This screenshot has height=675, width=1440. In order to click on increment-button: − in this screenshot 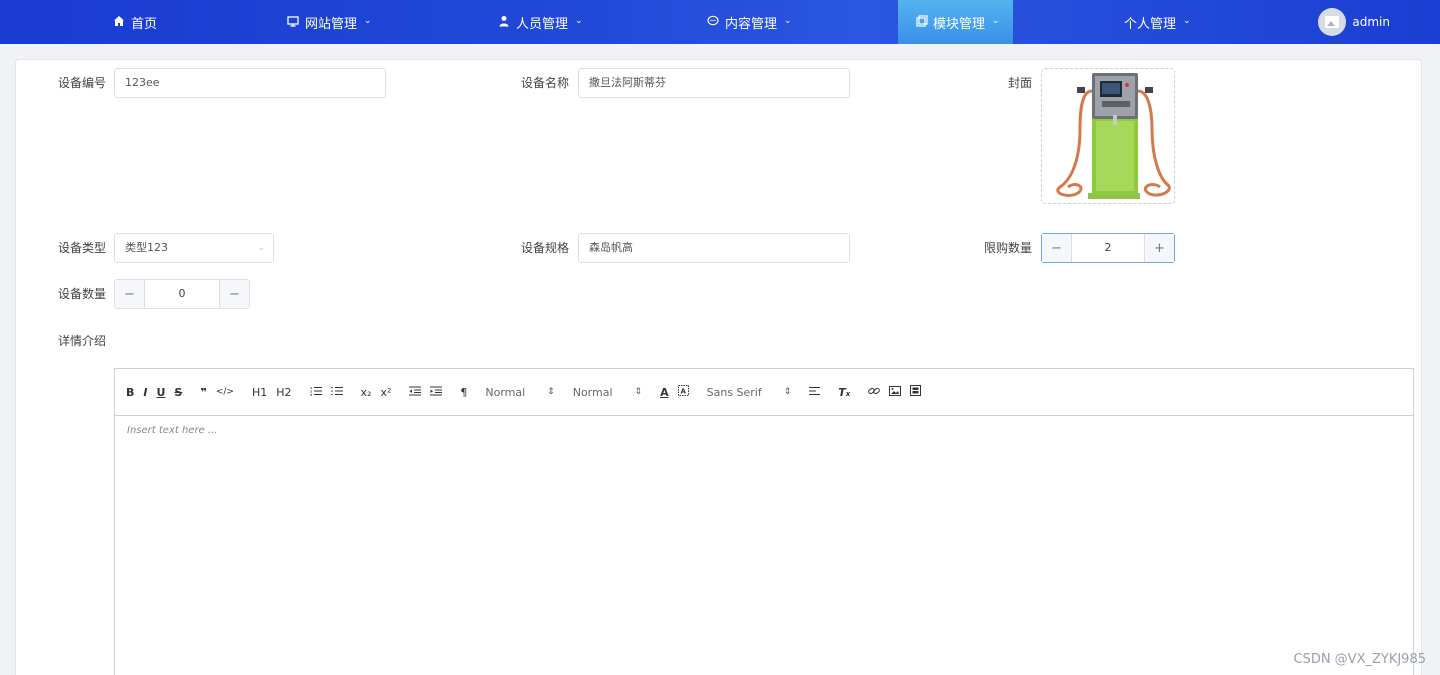, I will do `click(234, 294)`.